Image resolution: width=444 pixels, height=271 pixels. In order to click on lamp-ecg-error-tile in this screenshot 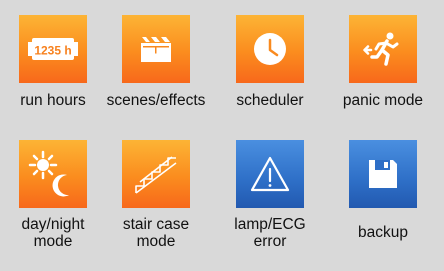, I will do `click(270, 174)`.